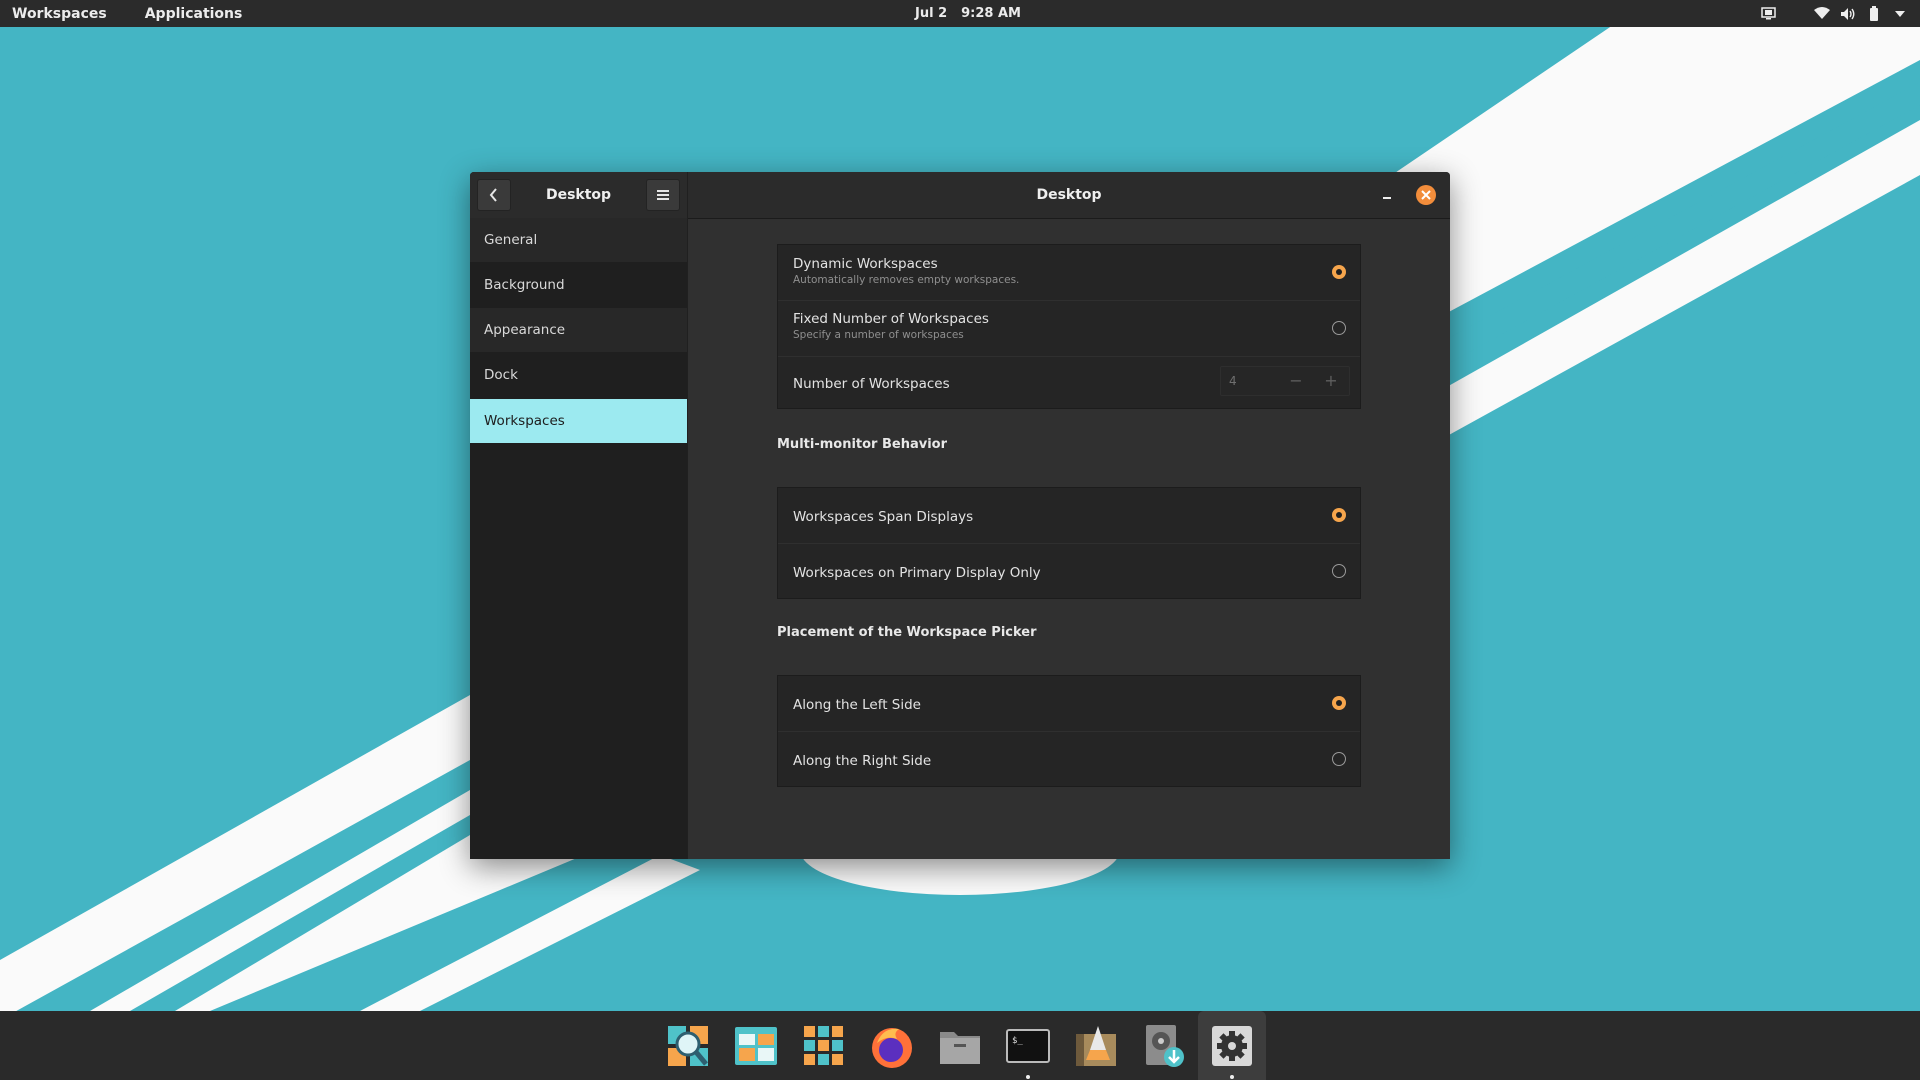  I want to click on option-title: Dynamic Workspaces, so click(865, 264).